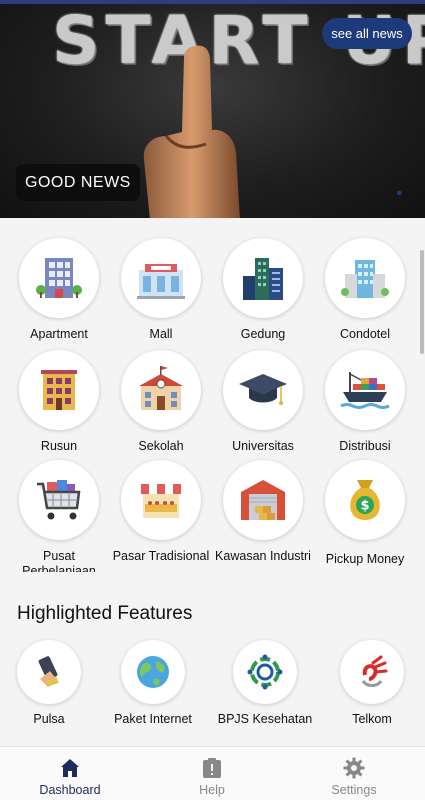 The width and height of the screenshot is (425, 800). I want to click on feature-label: Pulsa, so click(49, 719).